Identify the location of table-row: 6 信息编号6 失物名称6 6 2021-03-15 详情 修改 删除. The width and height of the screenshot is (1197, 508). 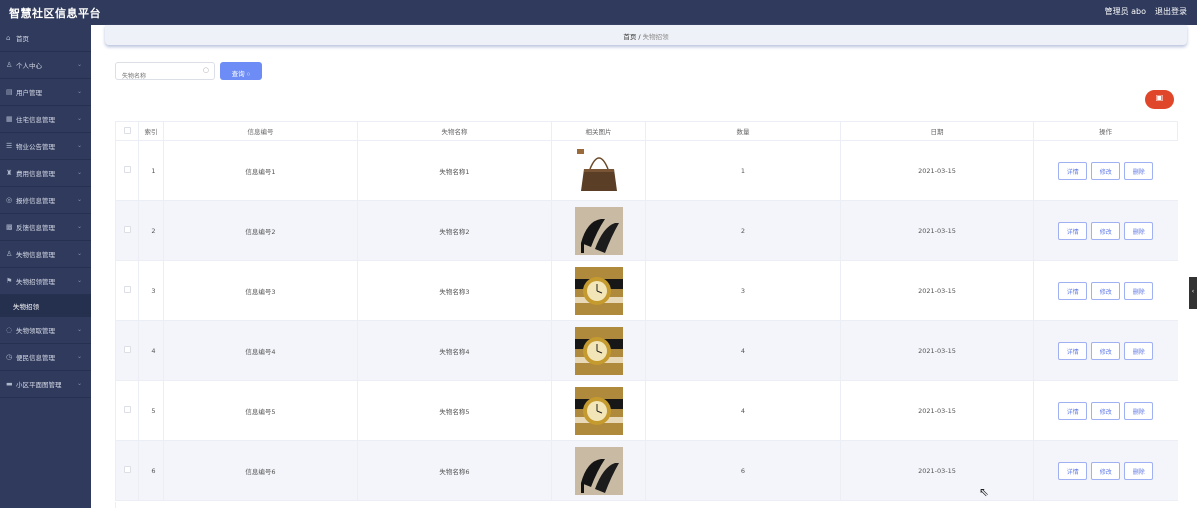
(646, 470).